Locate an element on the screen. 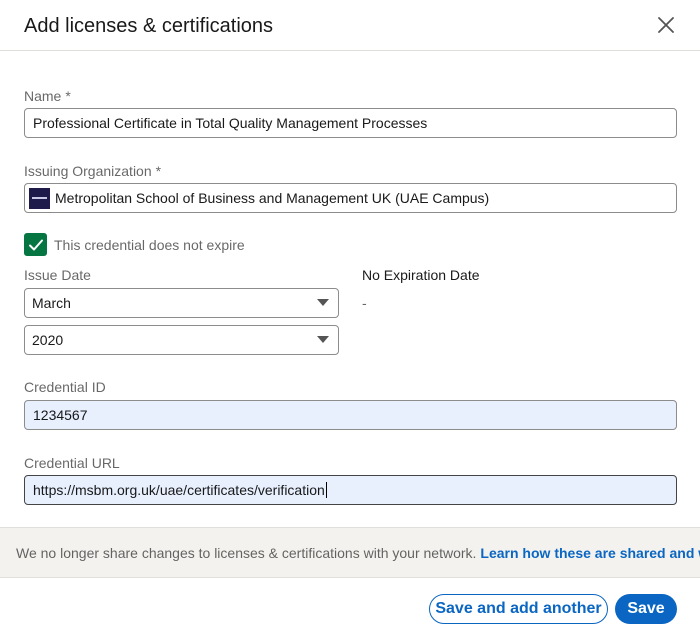 Image resolution: width=700 pixels, height=640 pixels. credential-id-value: 1234567 is located at coordinates (60, 415).